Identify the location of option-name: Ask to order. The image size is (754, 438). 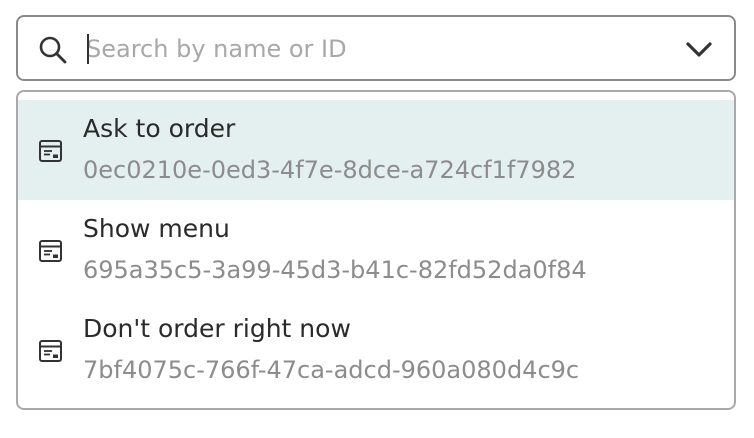
(159, 128).